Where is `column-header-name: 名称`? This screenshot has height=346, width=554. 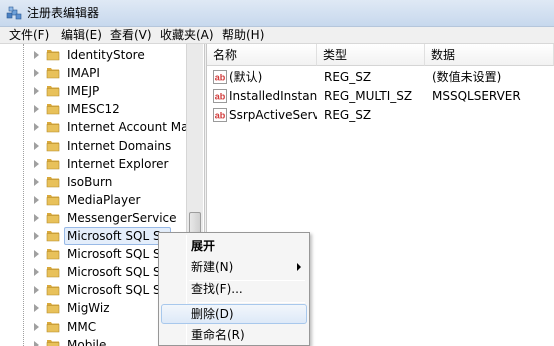 column-header-name: 名称 is located at coordinates (262, 55).